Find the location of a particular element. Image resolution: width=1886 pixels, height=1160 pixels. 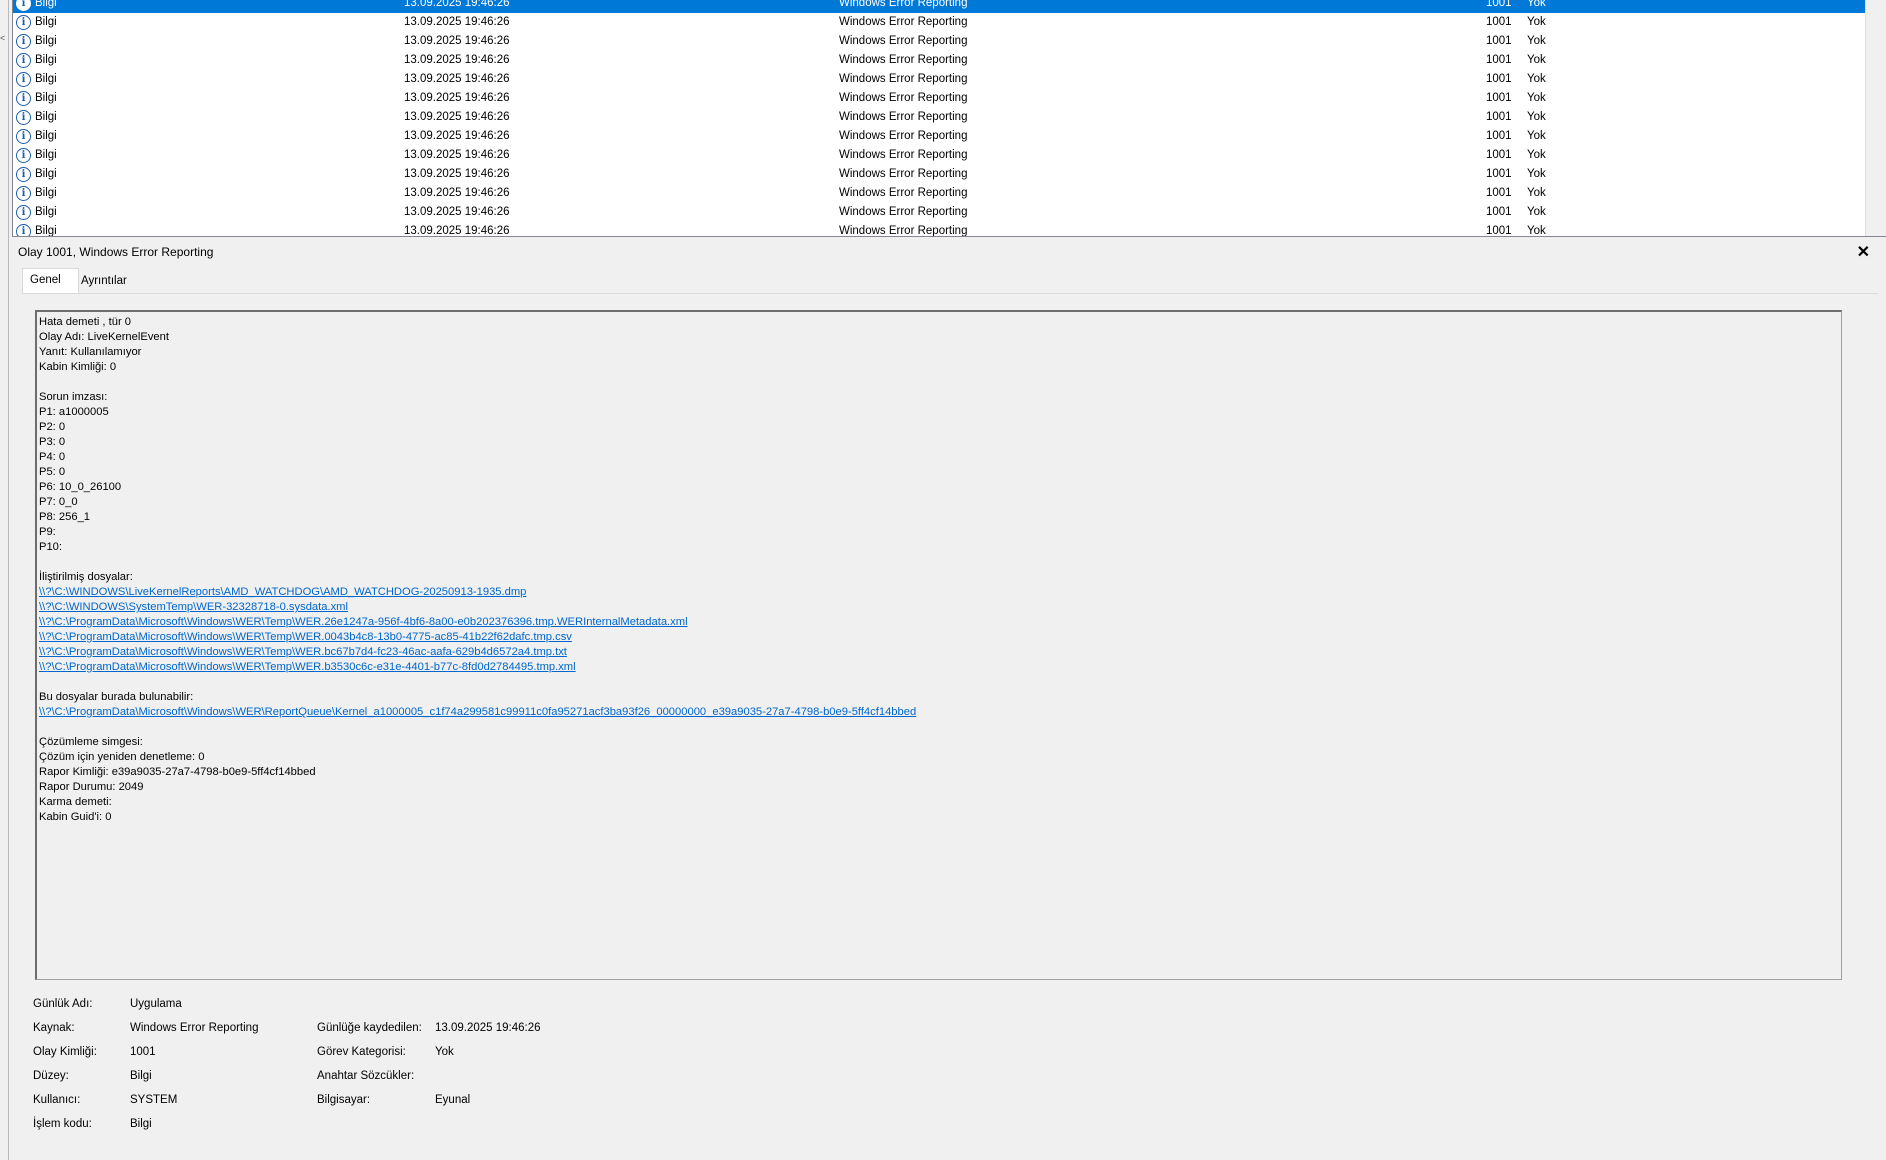

vertical-scrollbar is located at coordinates (1875, 118).